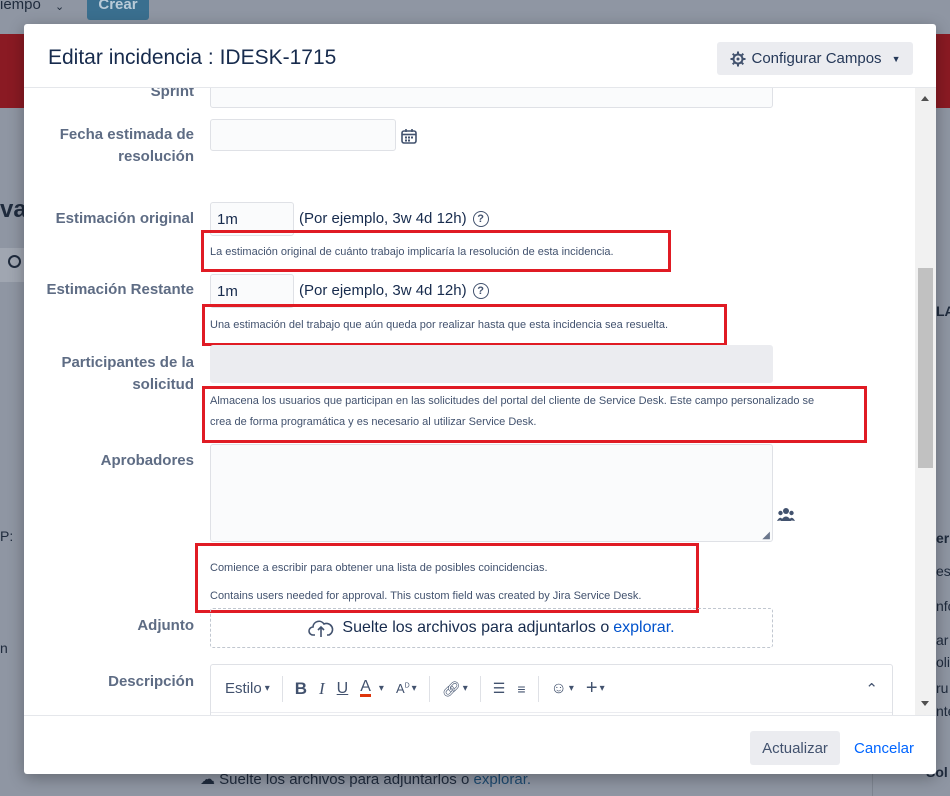 Image resolution: width=950 pixels, height=796 pixels. What do you see at coordinates (476, 627) in the screenshot?
I see `attachment-dropzone-text: Suelte los archivos para adjuntarlos o` at bounding box center [476, 627].